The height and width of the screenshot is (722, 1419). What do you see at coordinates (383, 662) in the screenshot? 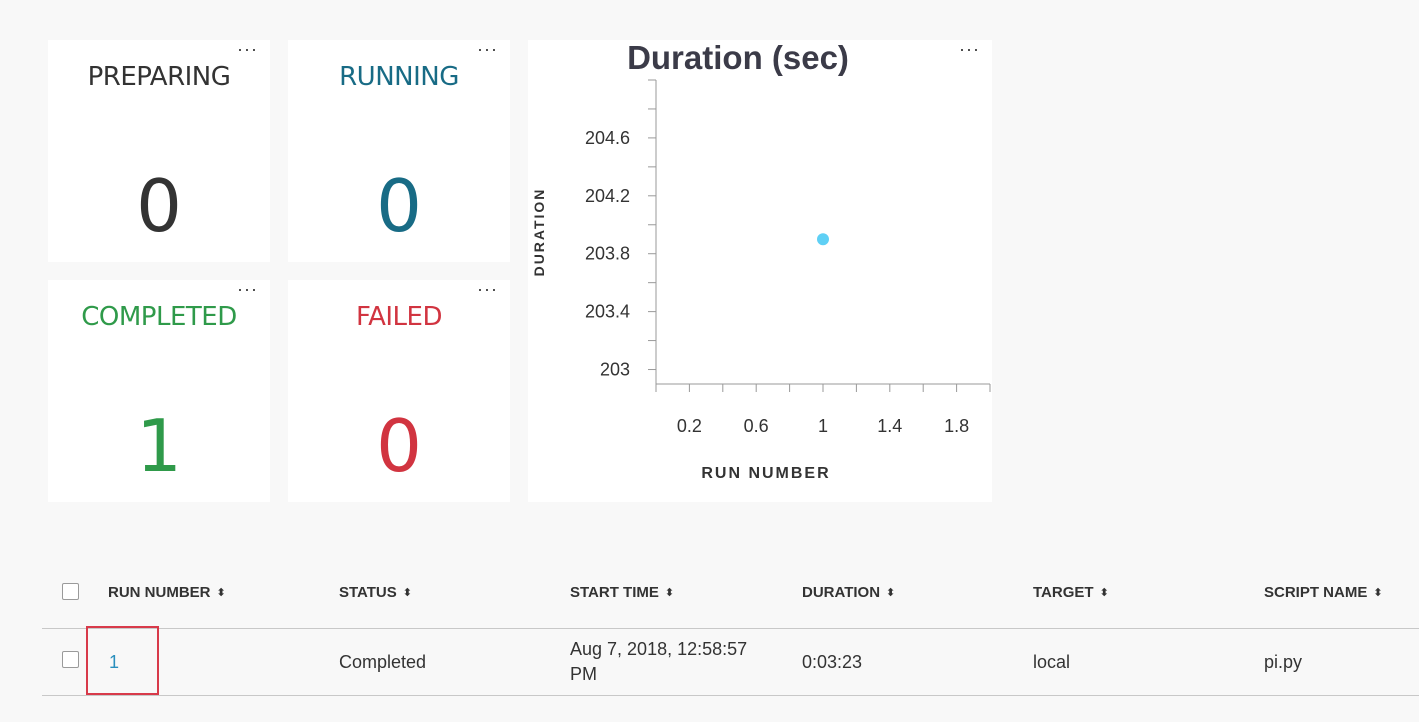
I see `cell-status: Completed` at bounding box center [383, 662].